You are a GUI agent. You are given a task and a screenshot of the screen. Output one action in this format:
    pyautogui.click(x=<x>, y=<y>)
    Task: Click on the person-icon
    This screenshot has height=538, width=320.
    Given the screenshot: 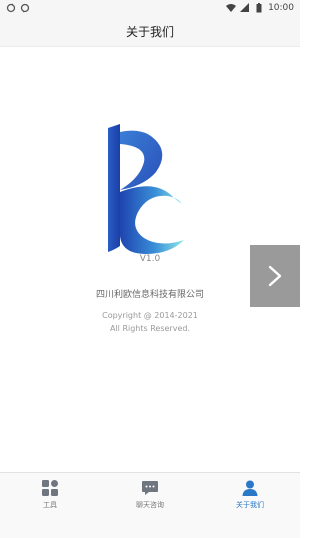 What is the action you would take?
    pyautogui.click(x=250, y=488)
    